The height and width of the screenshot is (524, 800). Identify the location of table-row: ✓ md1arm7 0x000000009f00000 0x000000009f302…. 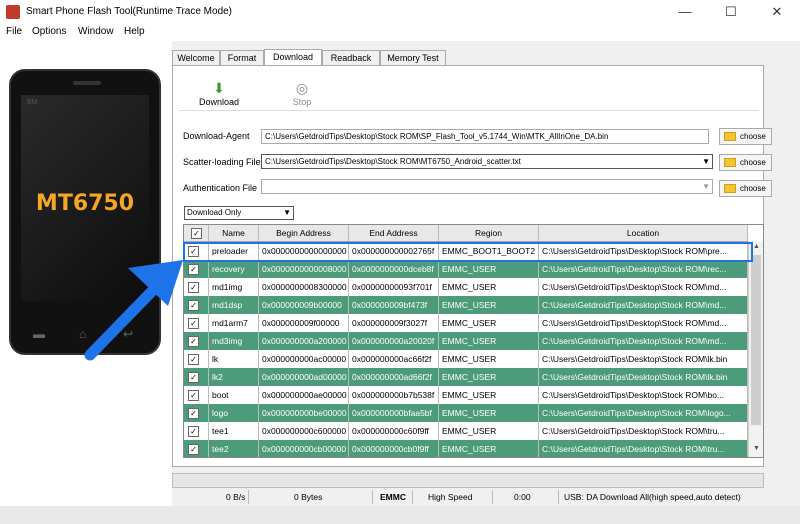
(466, 323).